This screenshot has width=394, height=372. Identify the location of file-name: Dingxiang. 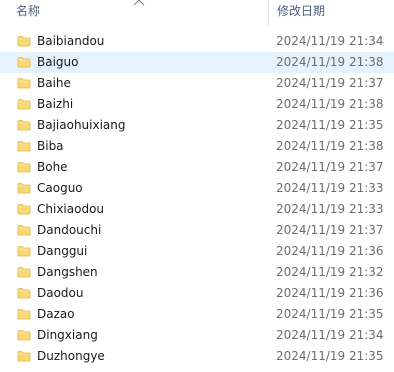
(67, 335).